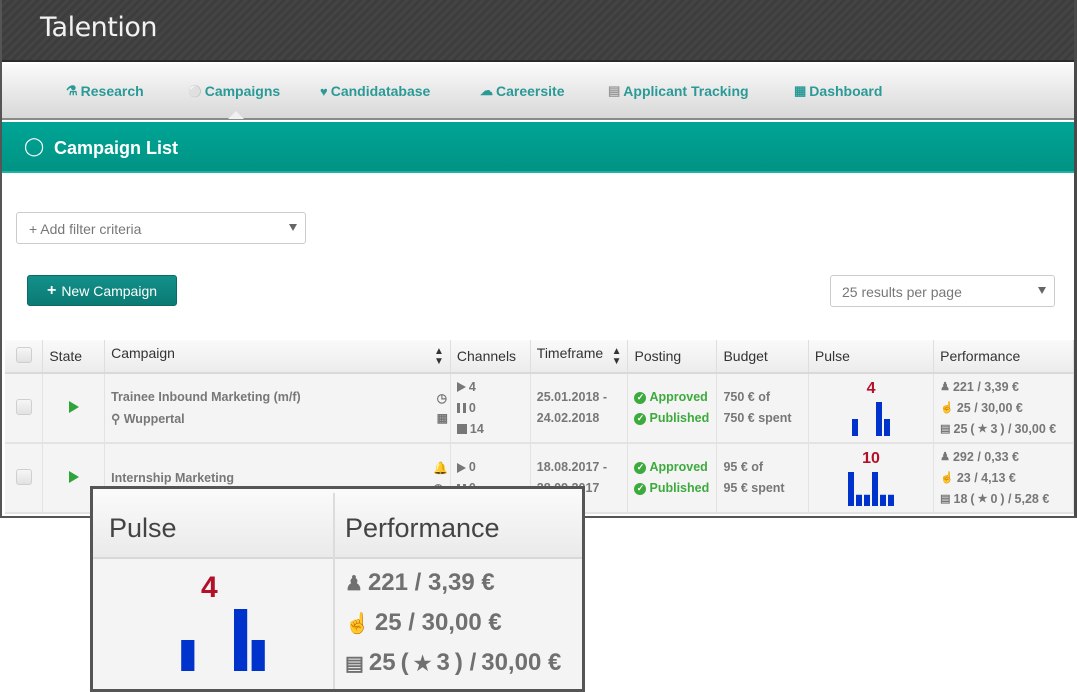  Describe the element at coordinates (277, 418) in the screenshot. I see `campaign-location: ⚲ Wuppertal` at that location.